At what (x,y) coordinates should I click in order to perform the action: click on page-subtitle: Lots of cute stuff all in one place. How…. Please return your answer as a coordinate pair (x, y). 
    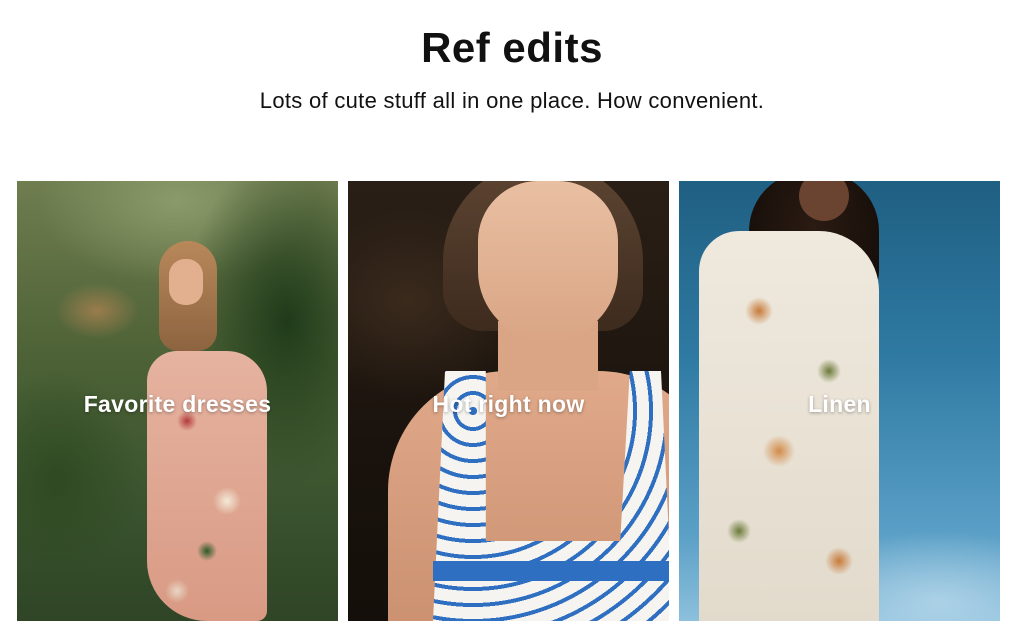
    Looking at the image, I should click on (512, 100).